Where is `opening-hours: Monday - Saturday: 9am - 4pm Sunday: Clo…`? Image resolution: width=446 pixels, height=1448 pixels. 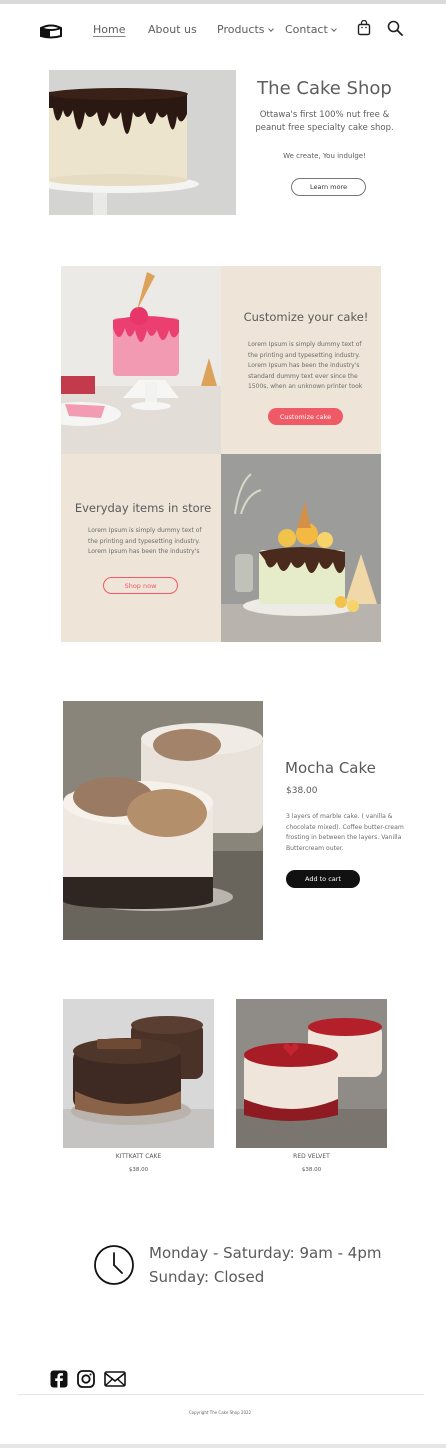
opening-hours: Monday - Saturday: 9am - 4pm Sunday: Clo… is located at coordinates (265, 1265).